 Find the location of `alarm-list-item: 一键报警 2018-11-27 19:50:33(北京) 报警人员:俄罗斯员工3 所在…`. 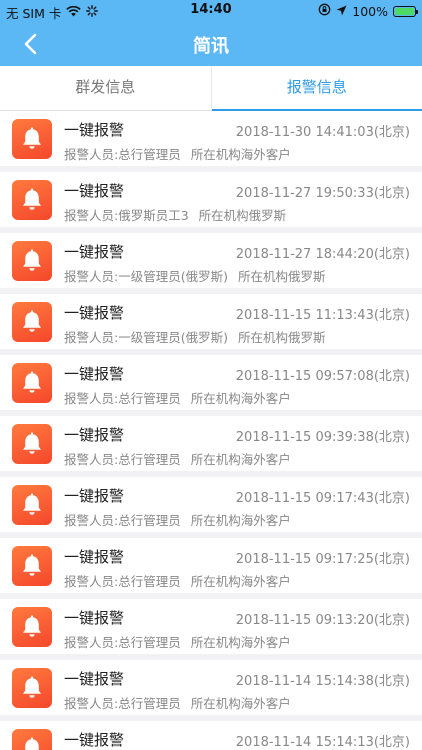

alarm-list-item: 一键报警 2018-11-27 19:50:33(北京) 报警人员:俄罗斯员工3 所在… is located at coordinates (211, 199).